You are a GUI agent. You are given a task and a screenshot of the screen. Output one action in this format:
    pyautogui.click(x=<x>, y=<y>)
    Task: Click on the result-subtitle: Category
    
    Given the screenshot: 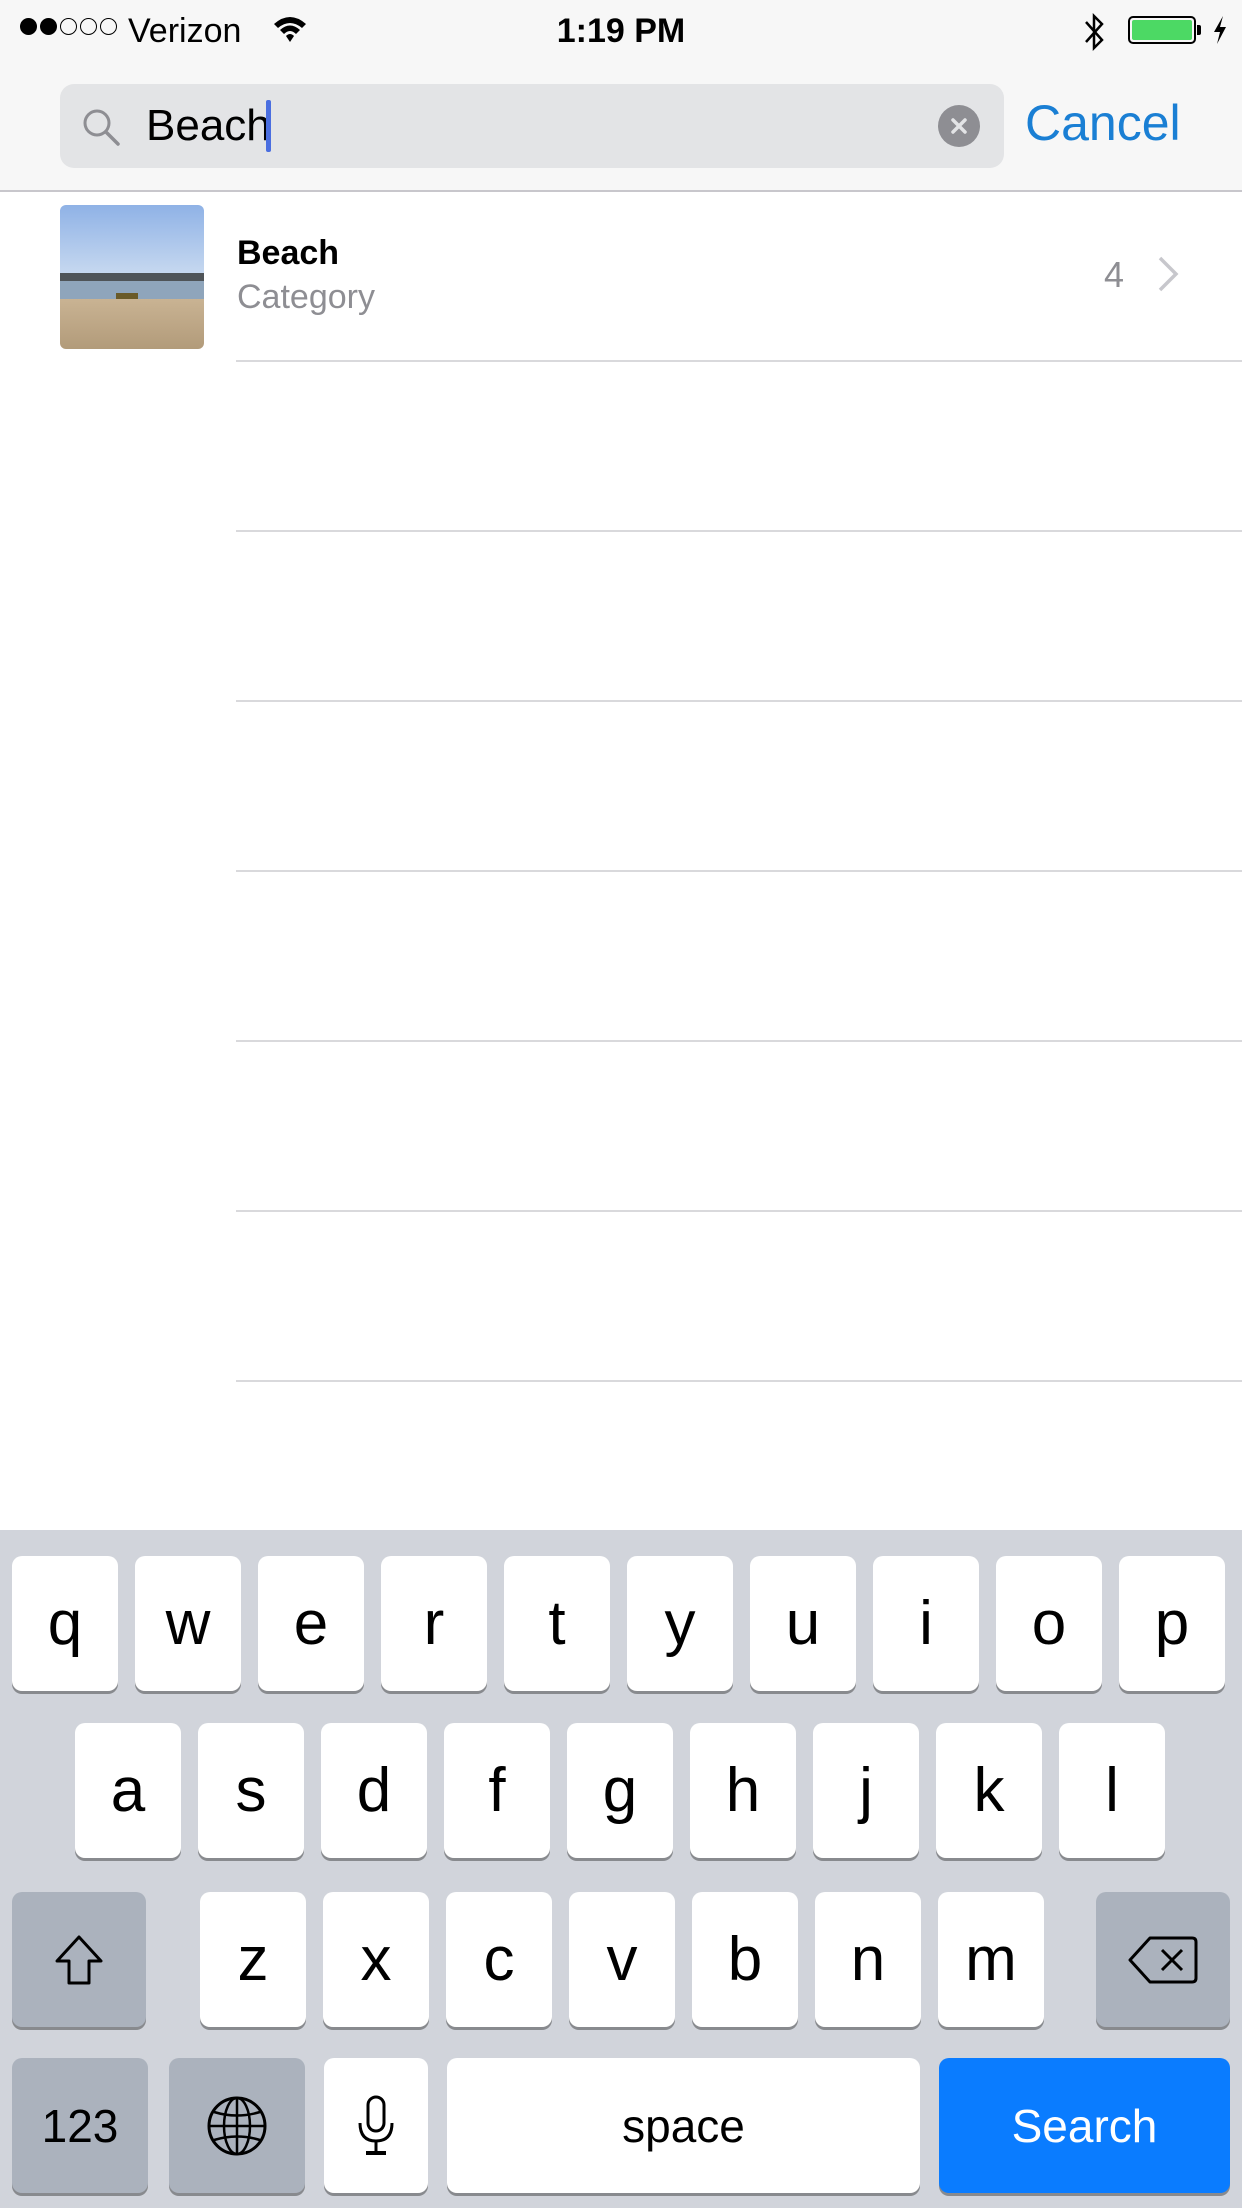 What is the action you would take?
    pyautogui.click(x=306, y=297)
    